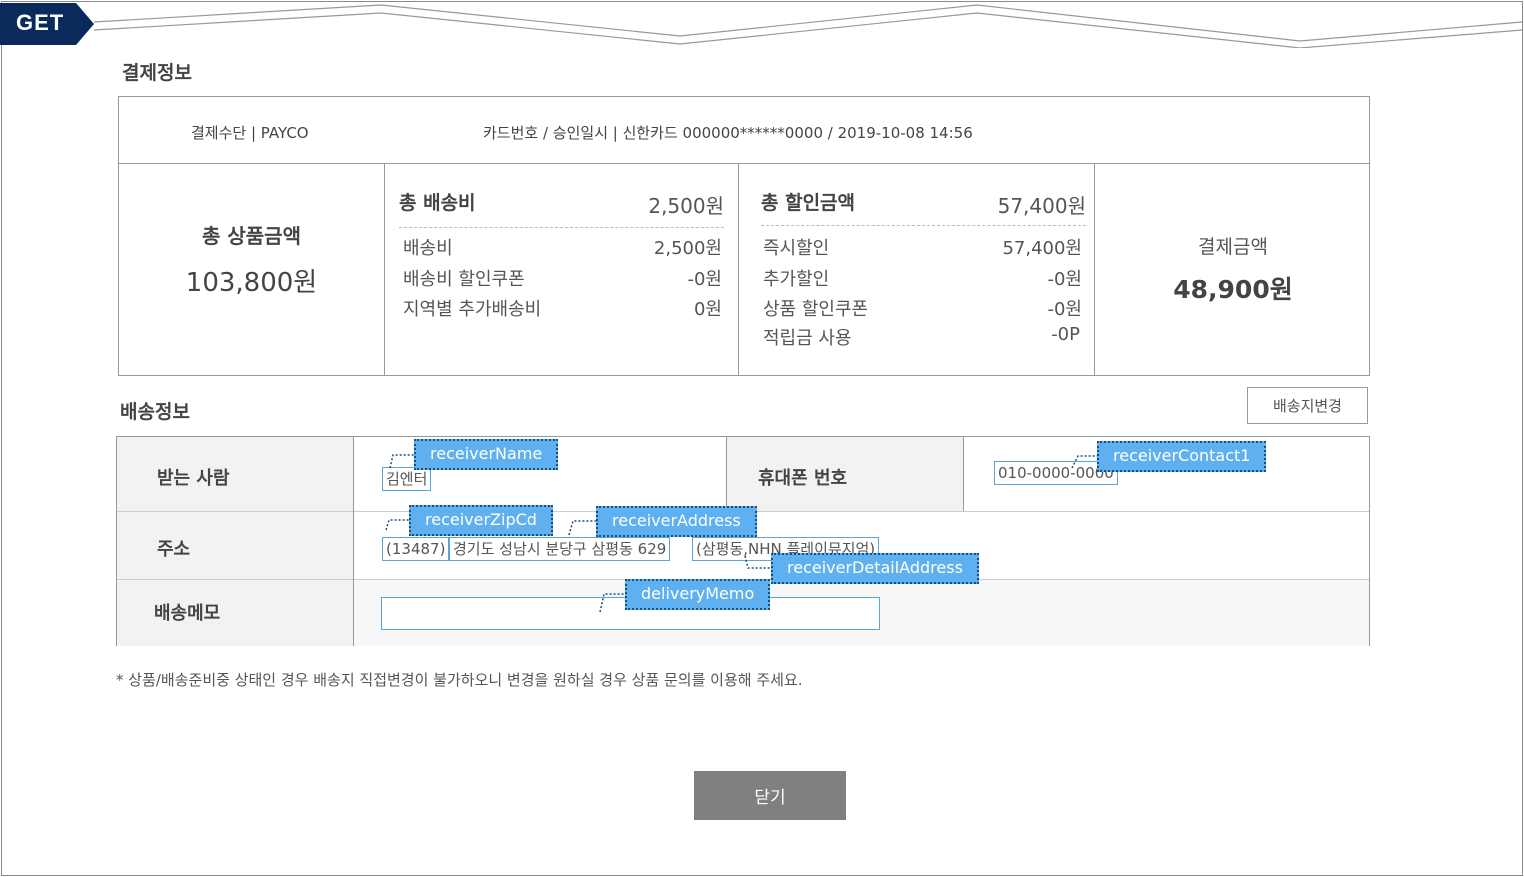  Describe the element at coordinates (807, 338) in the screenshot. I see `row-label: 적립금 사용` at that location.